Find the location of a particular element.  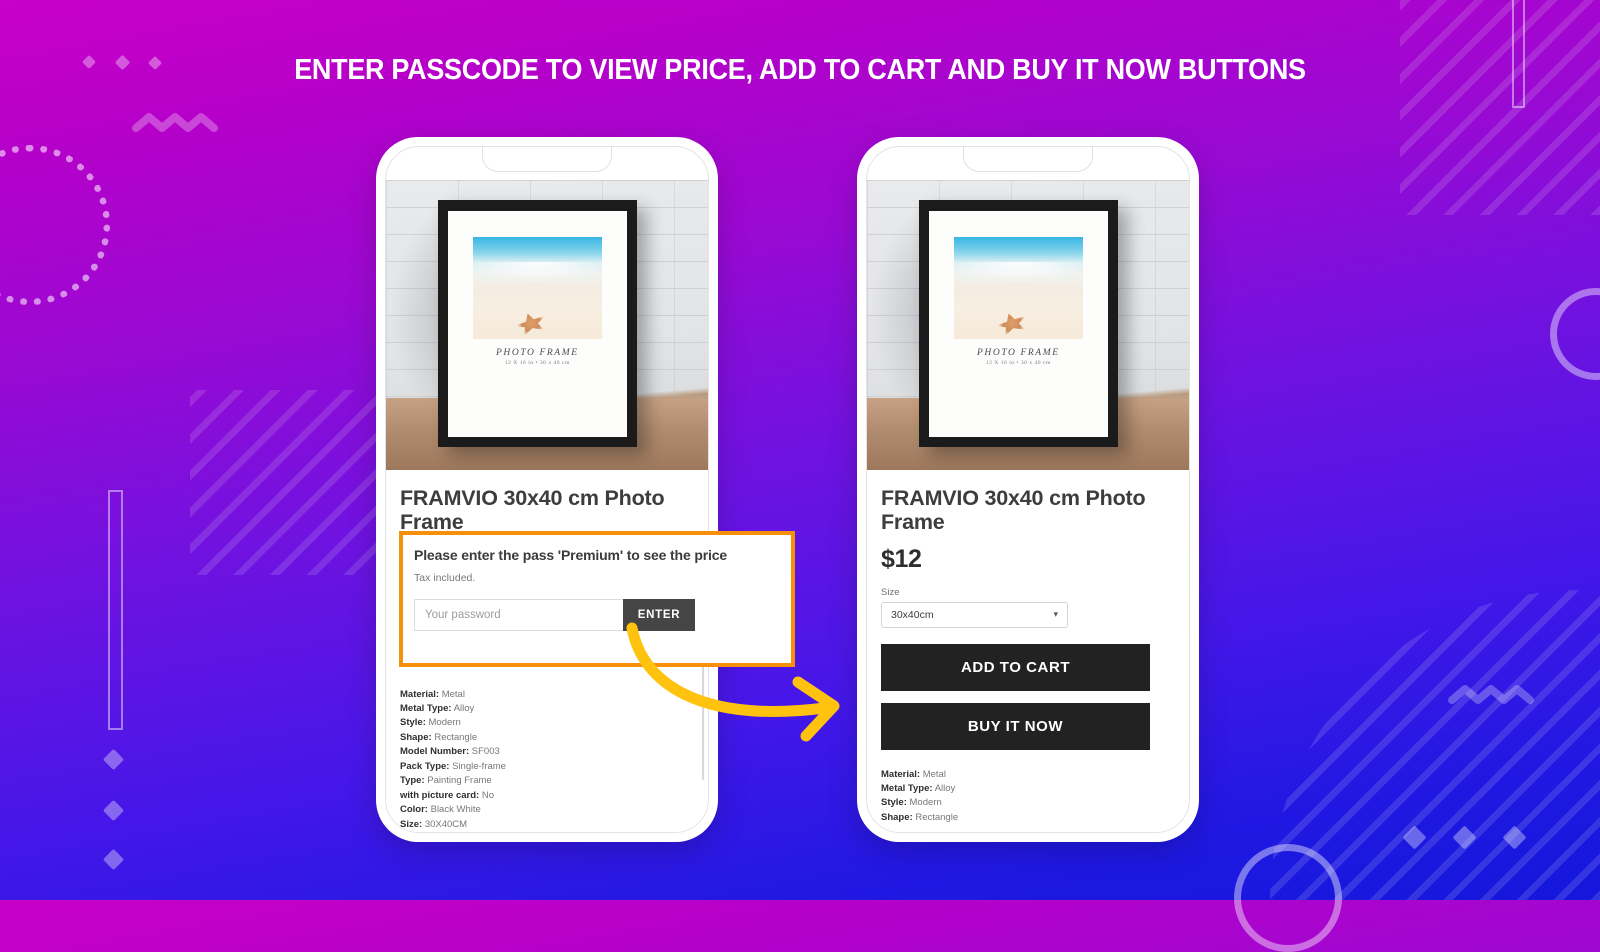

spec-key: Pack Type: is located at coordinates (425, 766).